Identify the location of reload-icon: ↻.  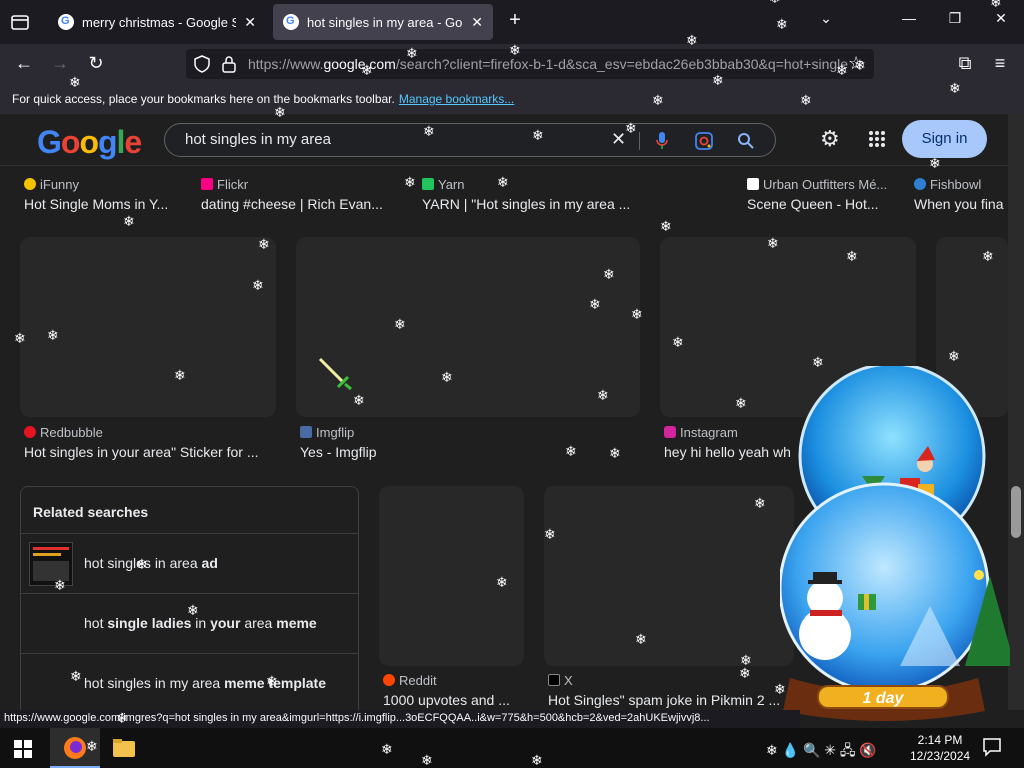
(96, 63).